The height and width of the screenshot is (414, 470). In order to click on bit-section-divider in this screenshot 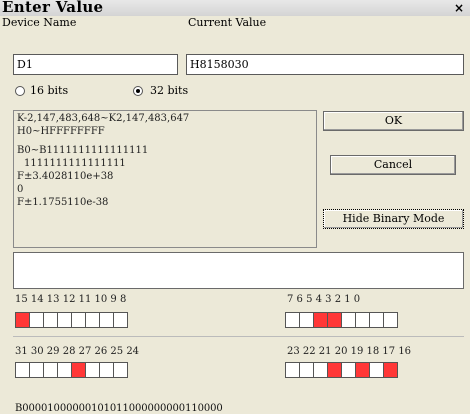, I will do `click(238, 336)`.